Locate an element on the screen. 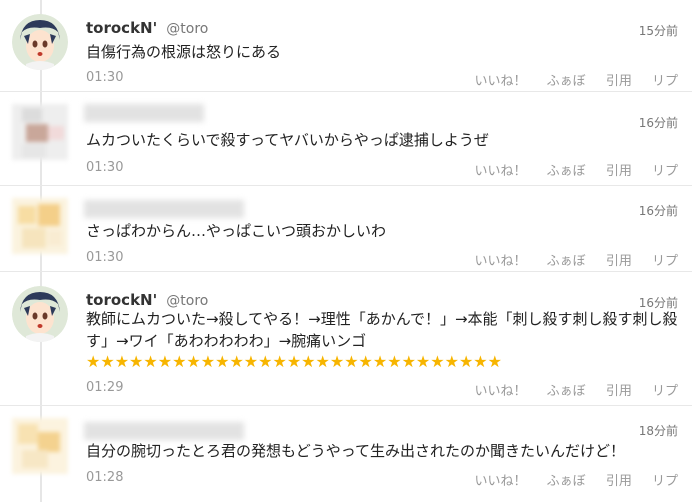  author-row: torockN' @toro is located at coordinates (147, 29).